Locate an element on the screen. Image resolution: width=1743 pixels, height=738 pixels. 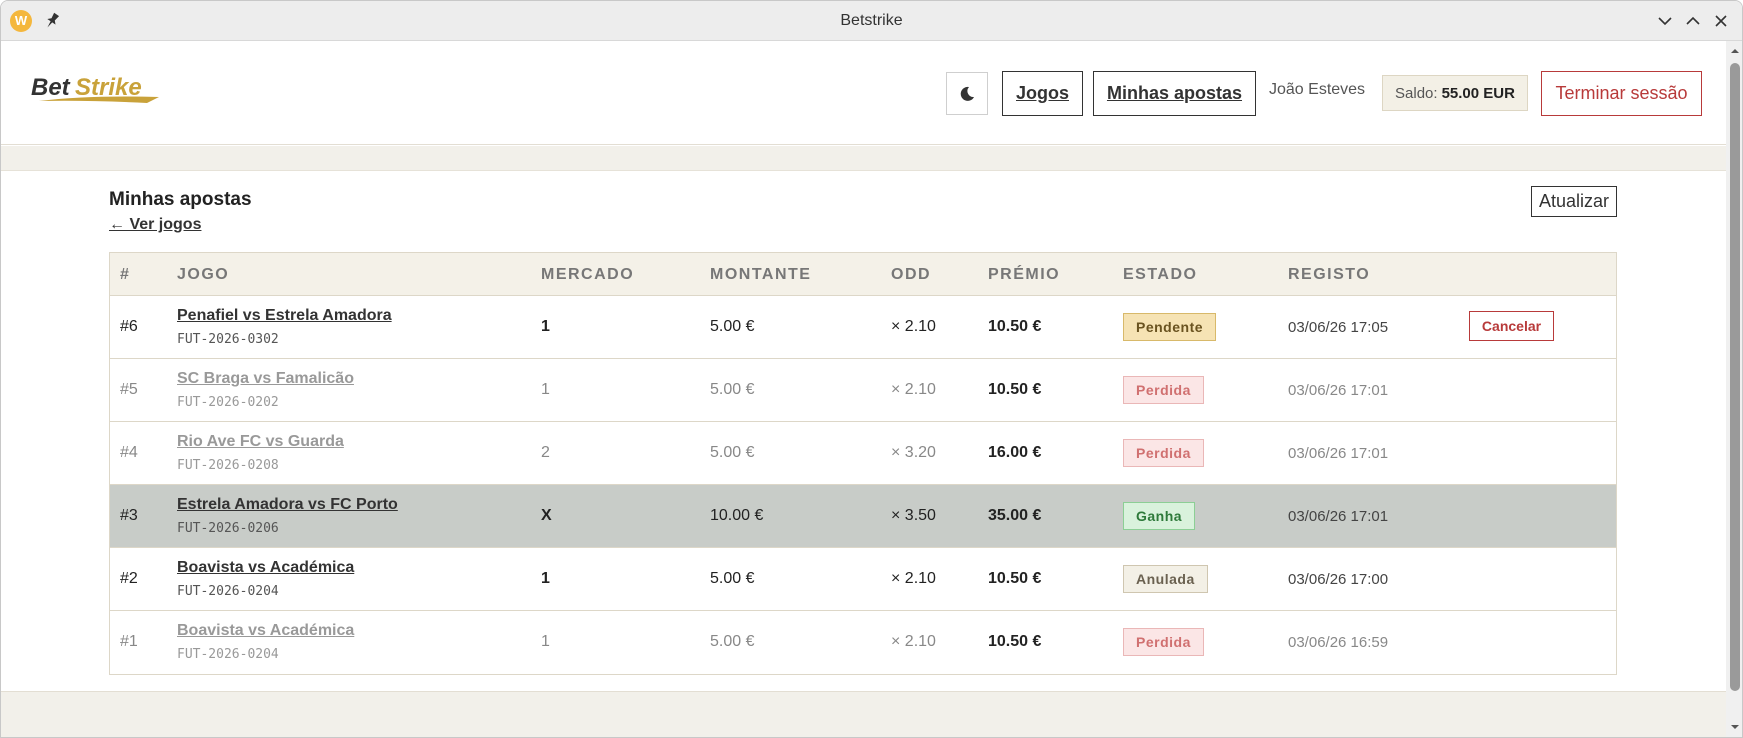
balance-label: Saldo: is located at coordinates (1416, 93).